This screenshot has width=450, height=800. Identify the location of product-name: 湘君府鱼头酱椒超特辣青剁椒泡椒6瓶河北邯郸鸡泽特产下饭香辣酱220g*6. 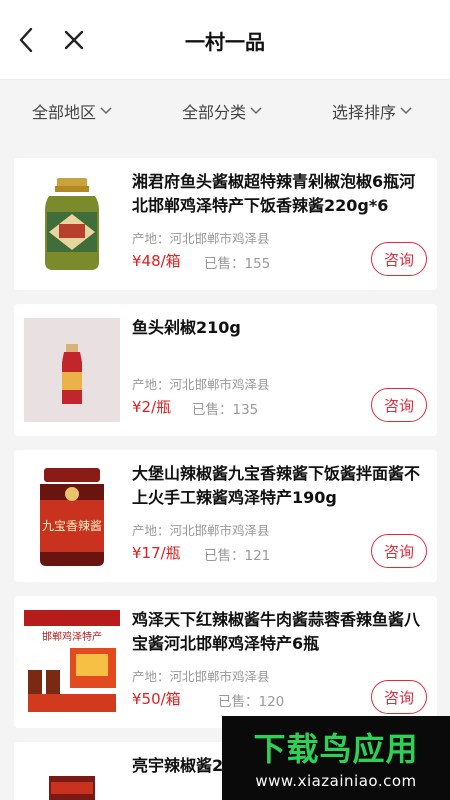
(274, 193).